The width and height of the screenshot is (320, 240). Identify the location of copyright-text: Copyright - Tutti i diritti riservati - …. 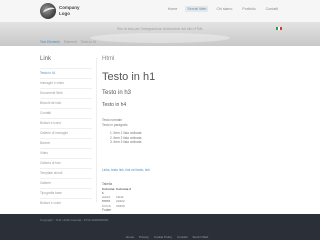
(74, 220).